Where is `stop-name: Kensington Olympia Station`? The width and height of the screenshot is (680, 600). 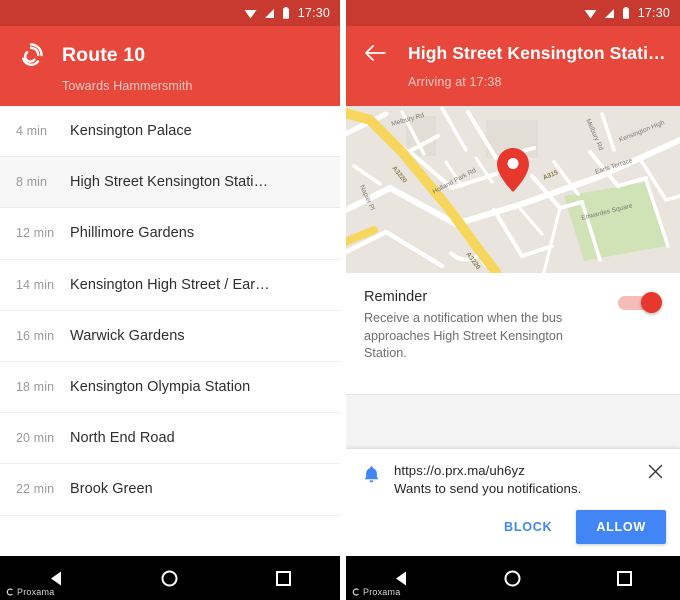 stop-name: Kensington Olympia Station is located at coordinates (160, 387).